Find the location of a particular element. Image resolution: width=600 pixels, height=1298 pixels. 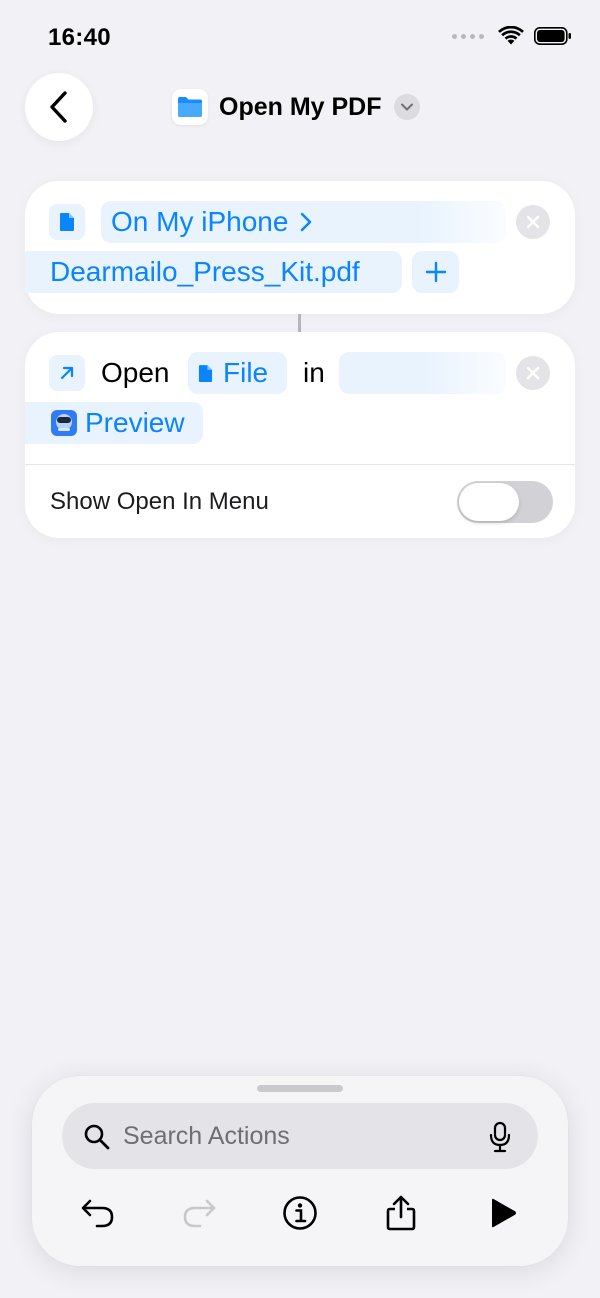

run-button is located at coordinates (502, 1213).